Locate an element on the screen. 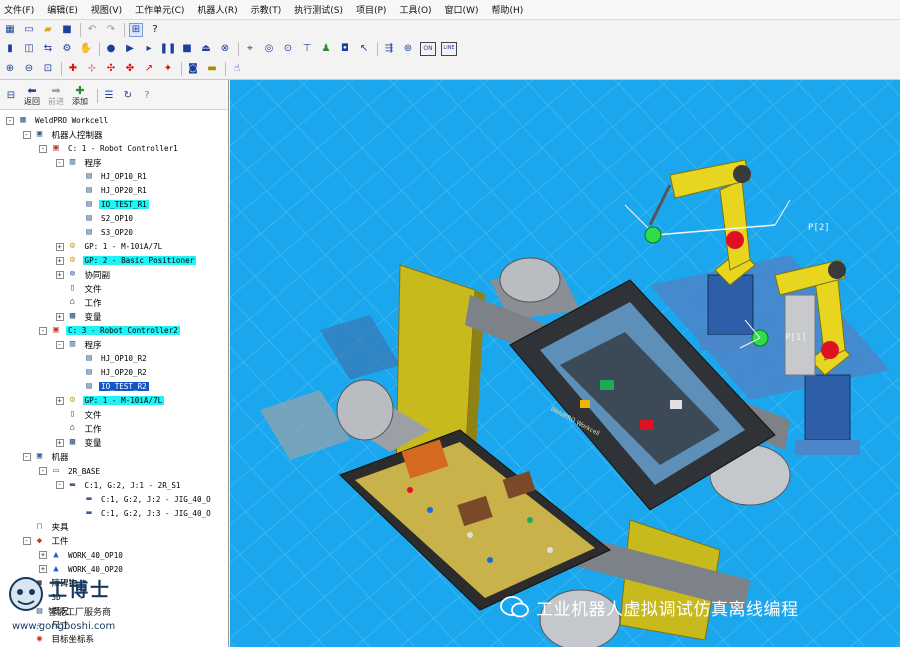 This screenshot has width=900, height=647. ruler-icon: ▬ is located at coordinates (212, 69).